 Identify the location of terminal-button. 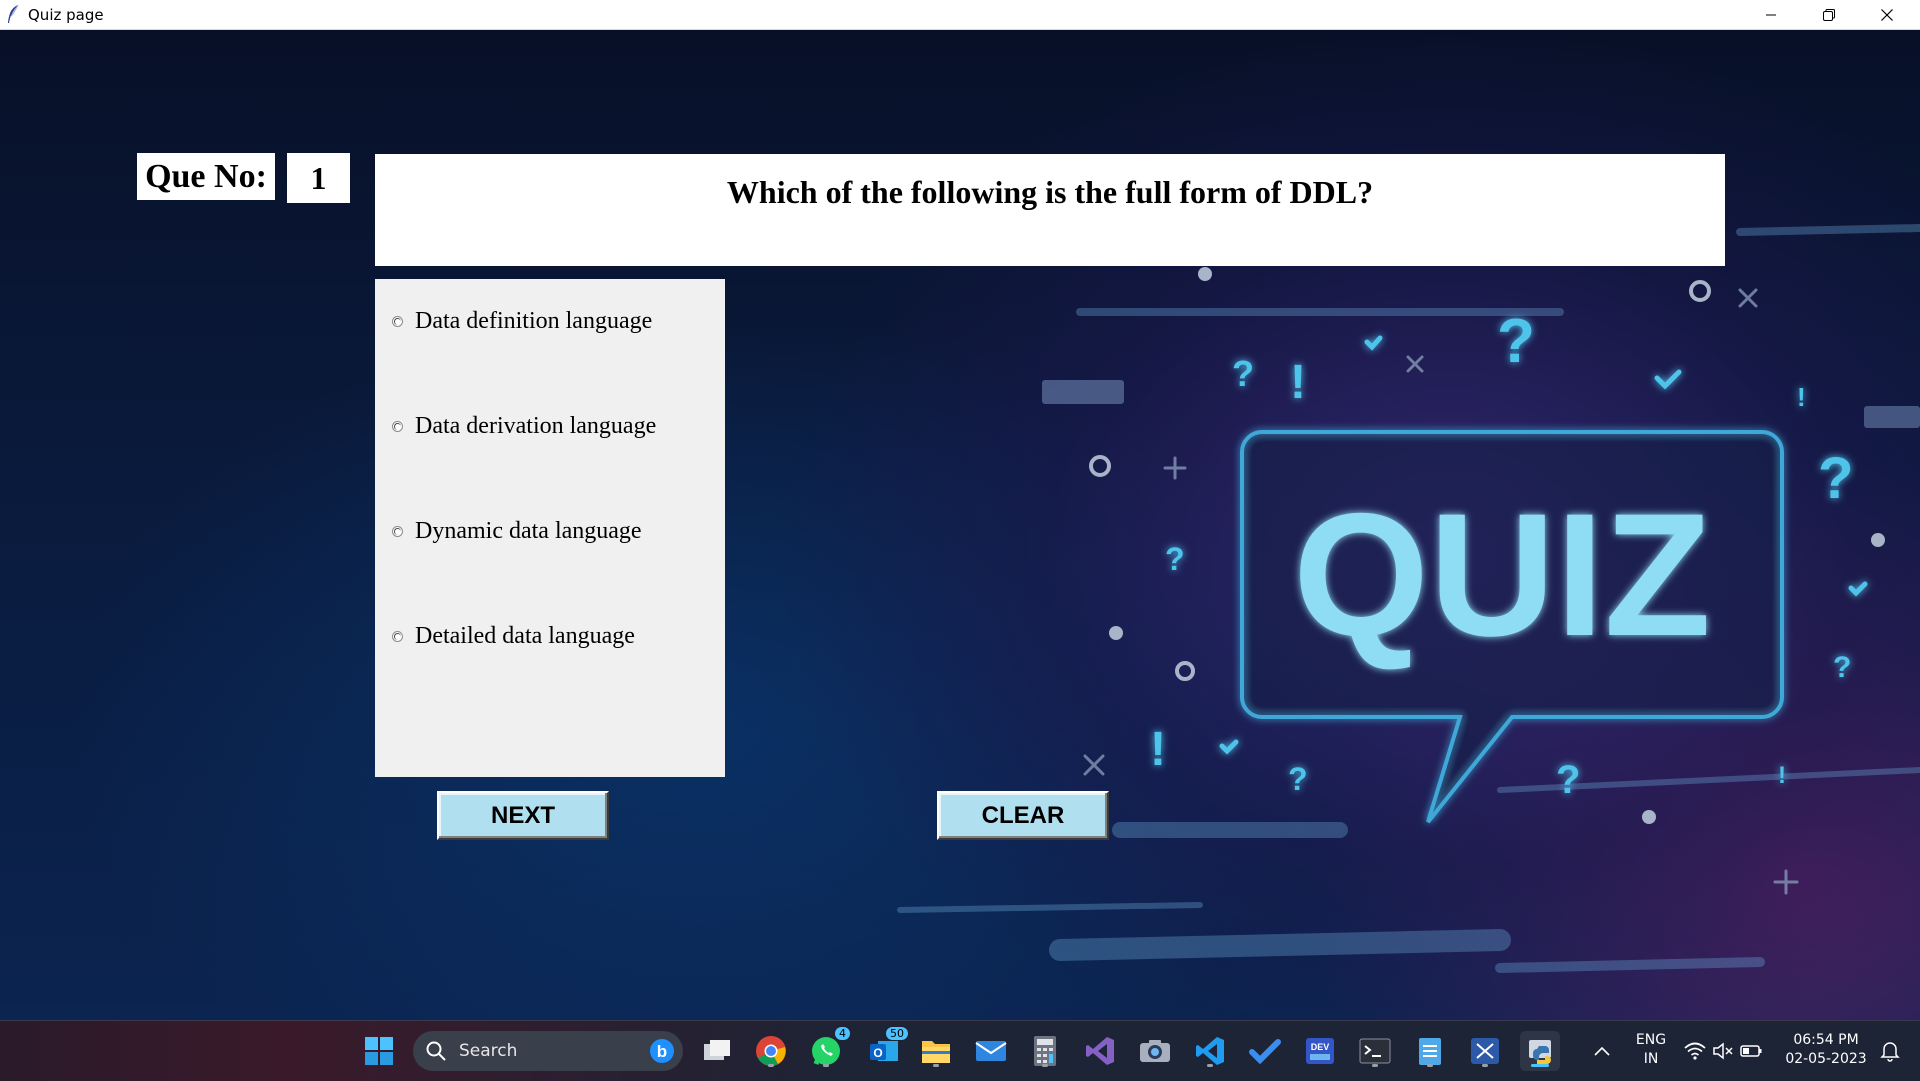
(1375, 1051).